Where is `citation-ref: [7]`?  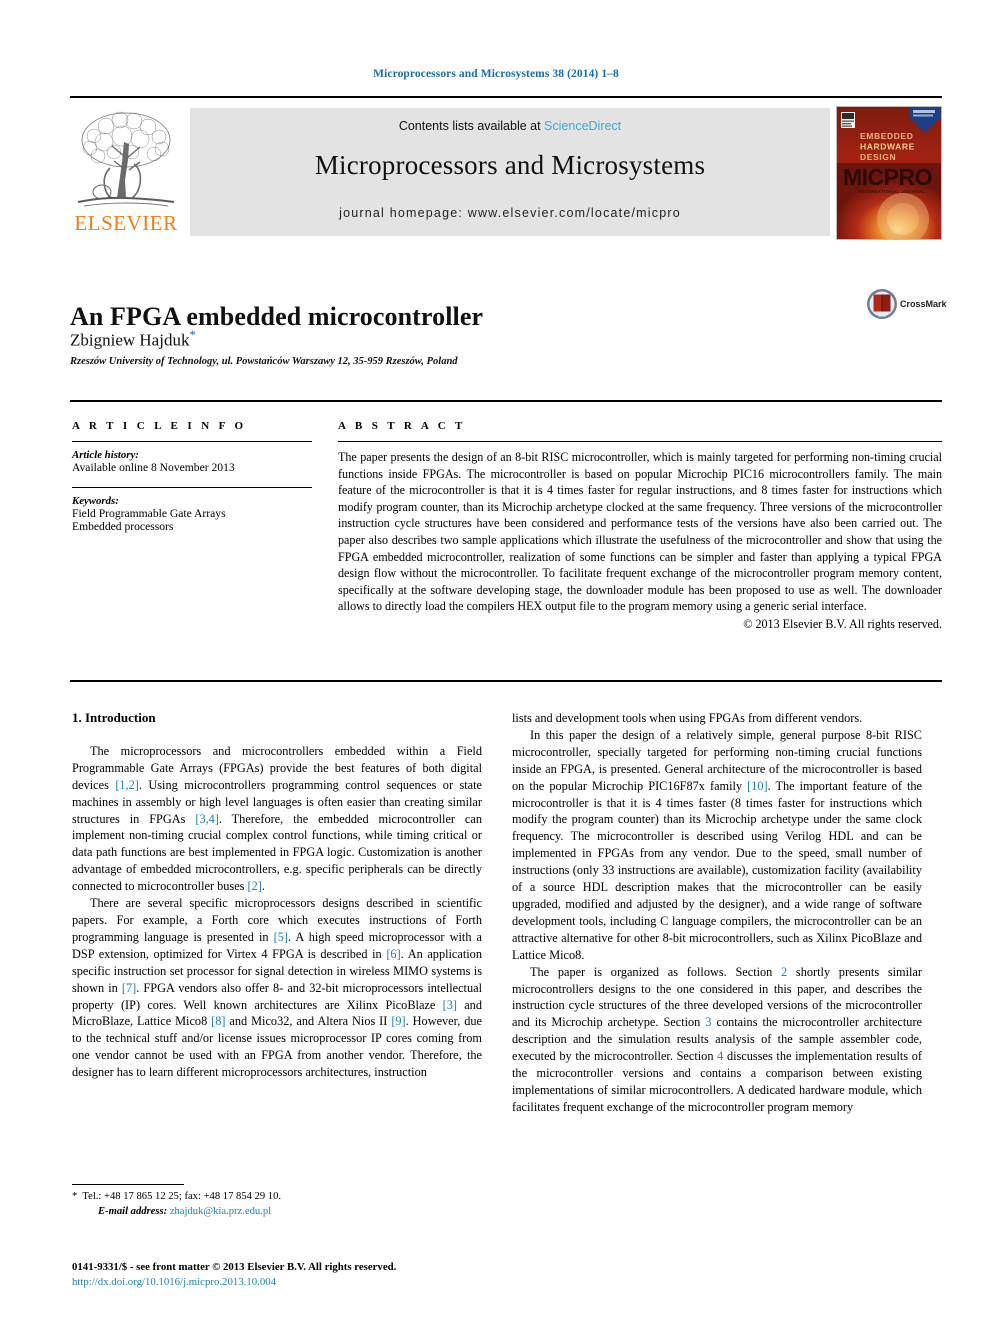
citation-ref: [7] is located at coordinates (129, 988).